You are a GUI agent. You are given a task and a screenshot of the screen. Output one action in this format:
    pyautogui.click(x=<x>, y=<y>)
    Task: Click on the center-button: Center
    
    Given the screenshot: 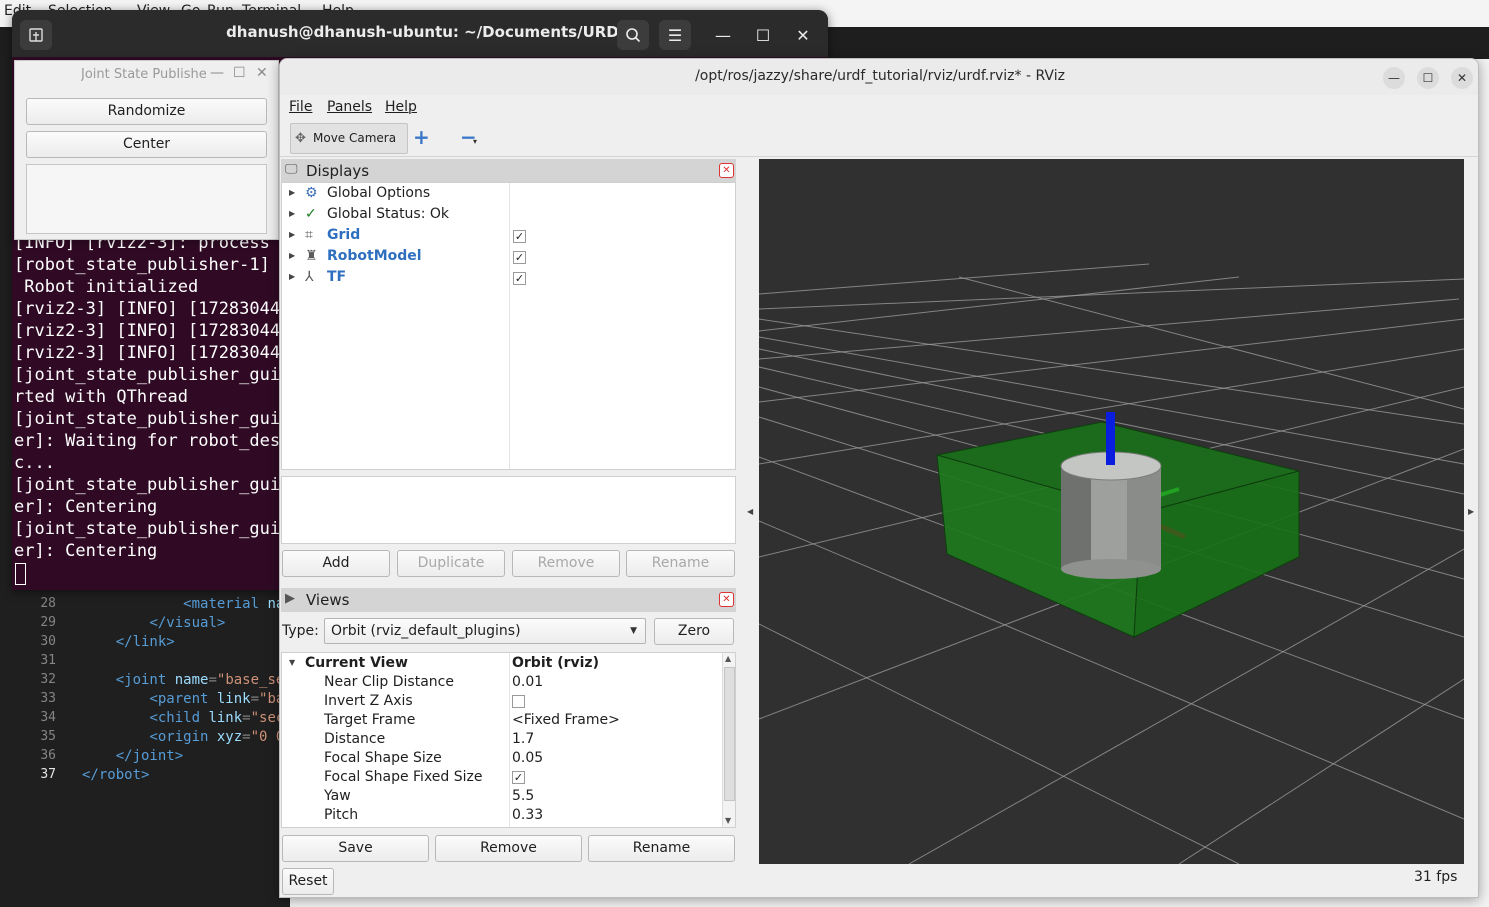 What is the action you would take?
    pyautogui.click(x=146, y=144)
    